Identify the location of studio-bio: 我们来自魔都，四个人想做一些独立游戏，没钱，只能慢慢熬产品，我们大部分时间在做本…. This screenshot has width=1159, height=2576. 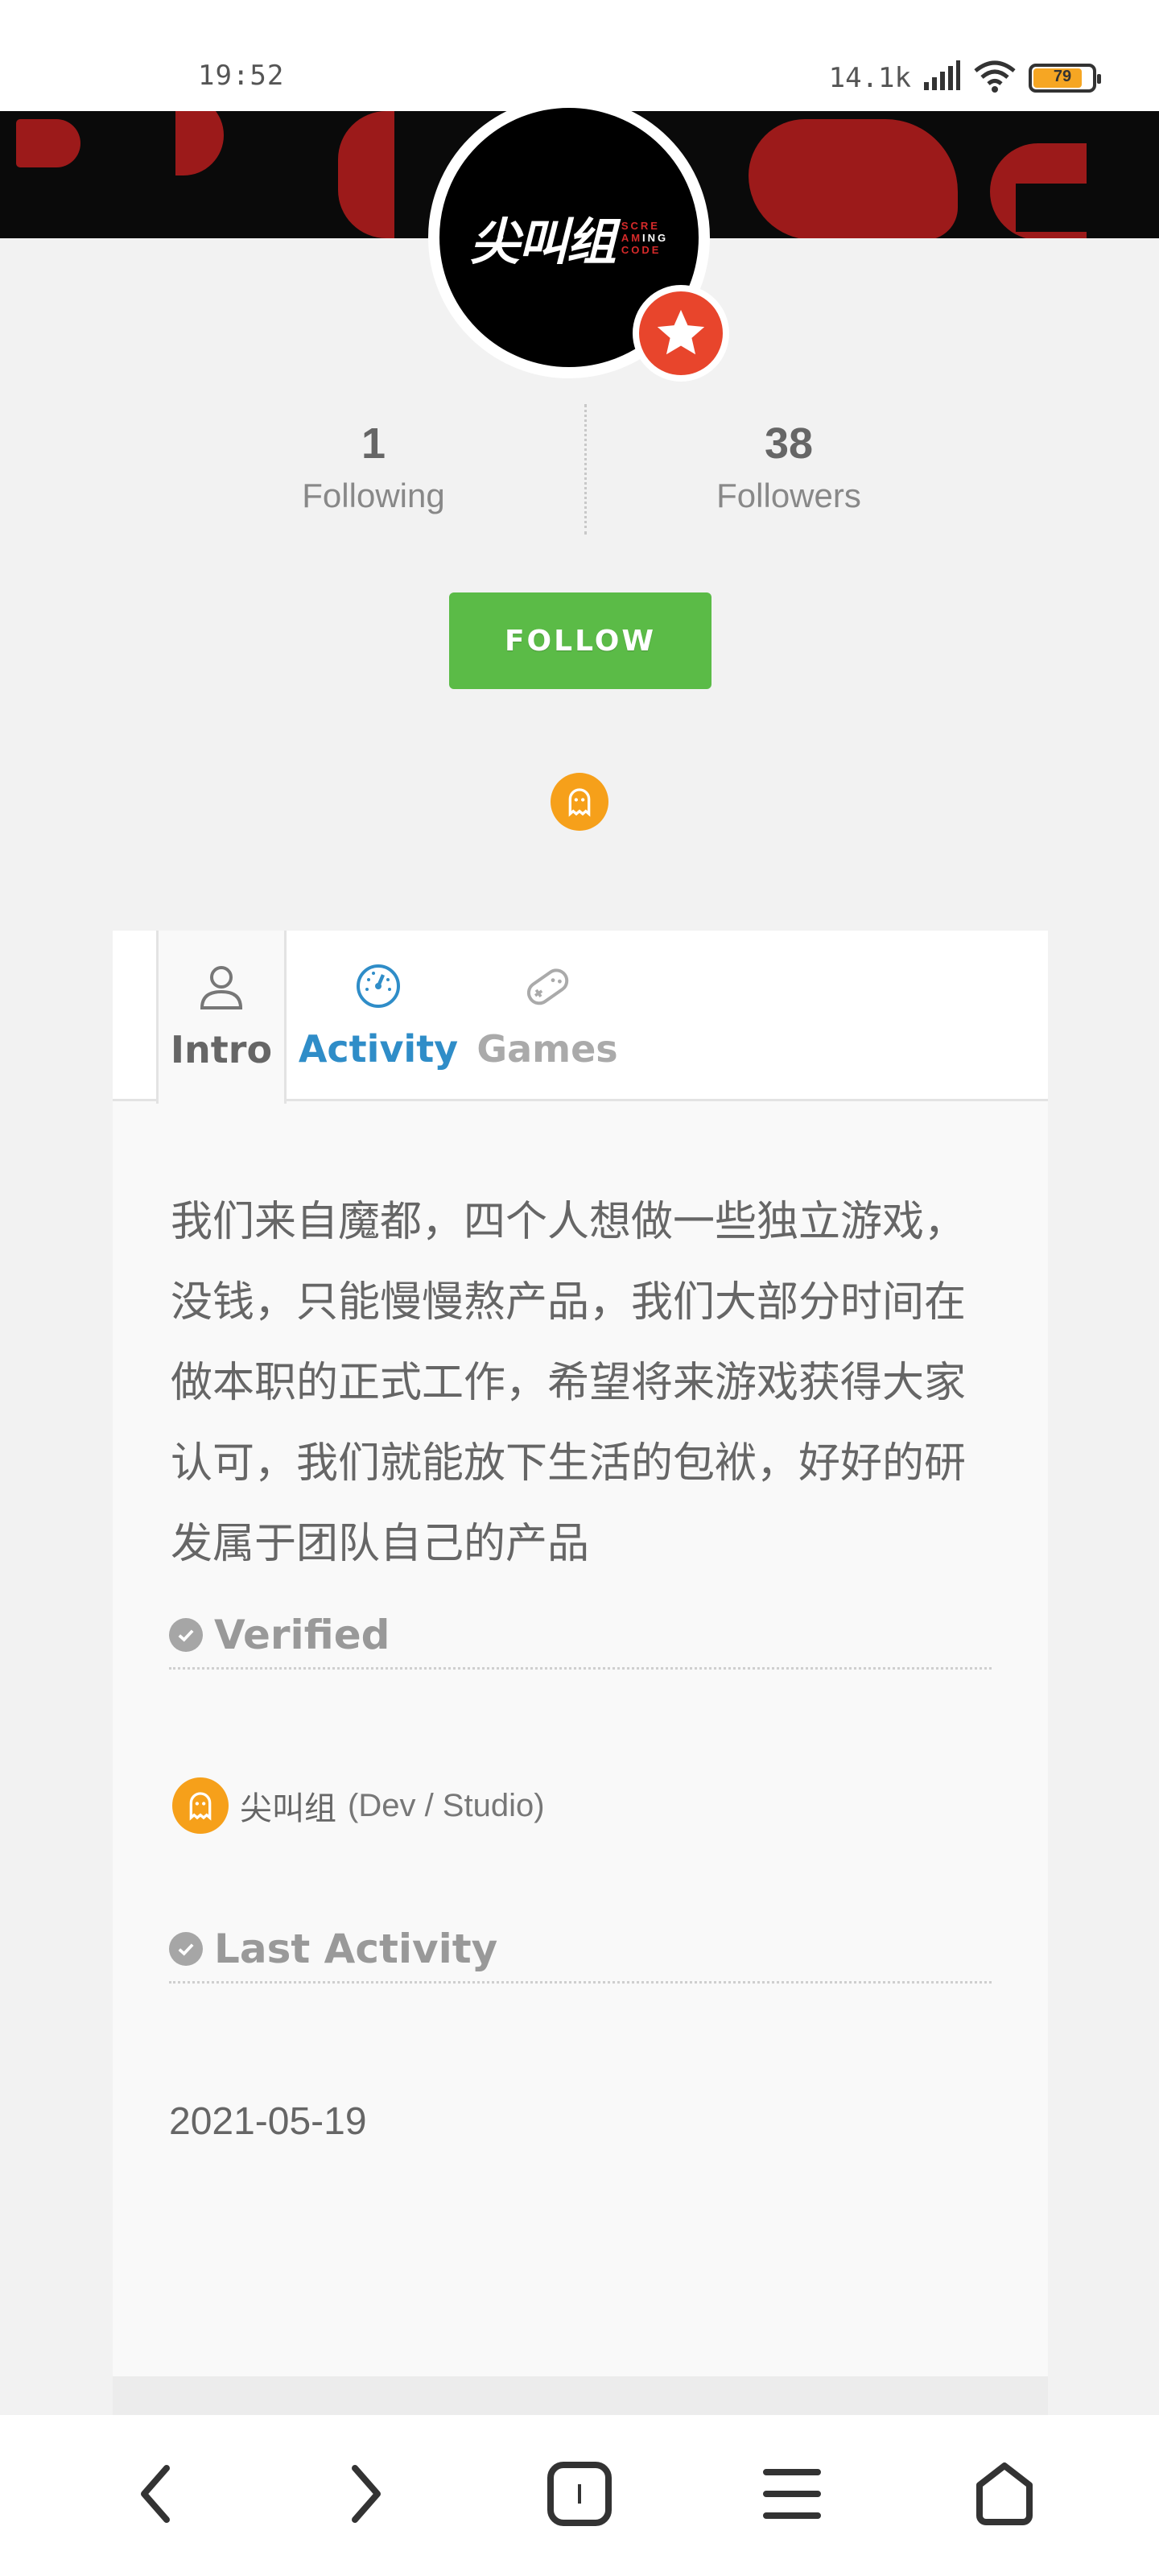
(569, 1383).